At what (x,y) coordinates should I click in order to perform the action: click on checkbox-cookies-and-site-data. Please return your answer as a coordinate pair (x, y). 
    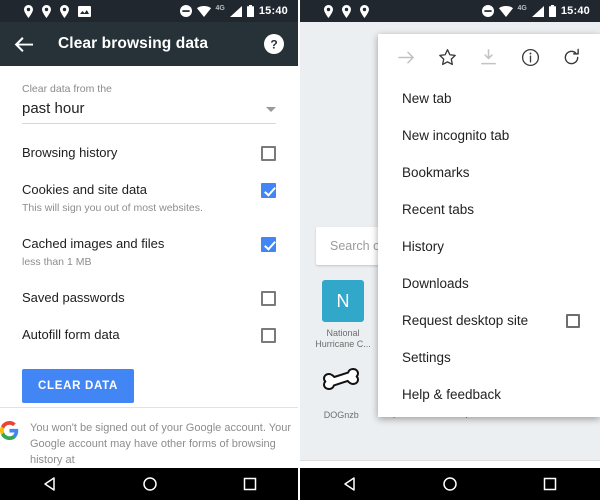
    Looking at the image, I should click on (268, 190).